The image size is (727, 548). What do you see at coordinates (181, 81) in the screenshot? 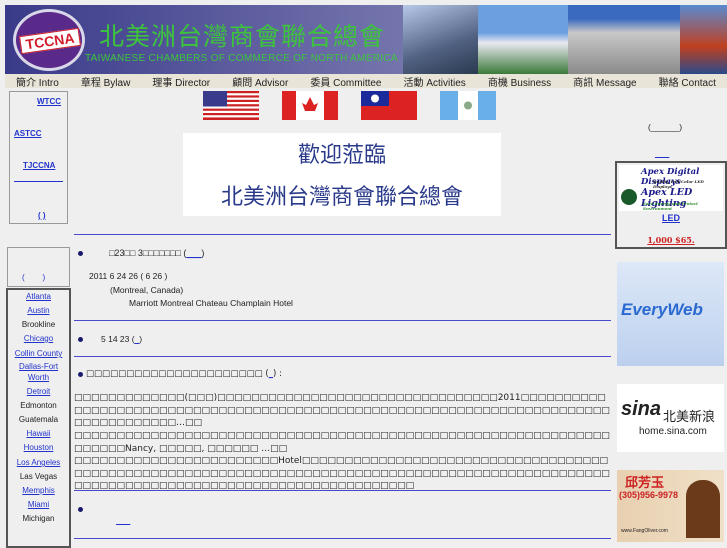
I see `nav-director: 理事 Director` at bounding box center [181, 81].